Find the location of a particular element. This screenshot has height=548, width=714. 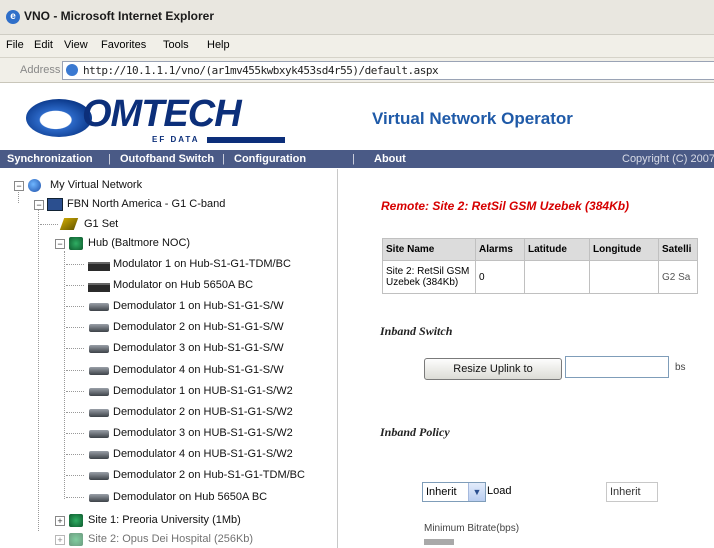

cell-site-name: Site 2: RetSil GSM Uzebek (384Kb) is located at coordinates (429, 277).